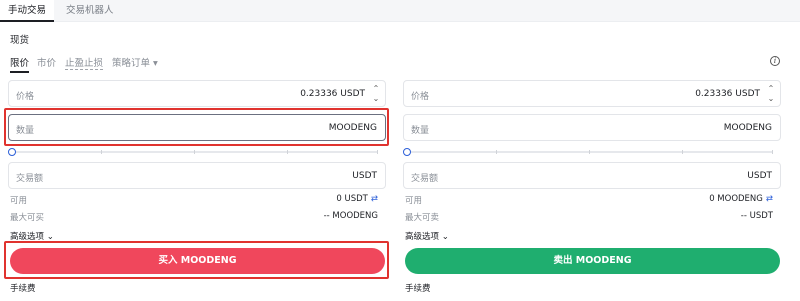 This screenshot has width=800, height=301. What do you see at coordinates (90, 11) in the screenshot?
I see `tab-trading-bot: 交易机器人` at bounding box center [90, 11].